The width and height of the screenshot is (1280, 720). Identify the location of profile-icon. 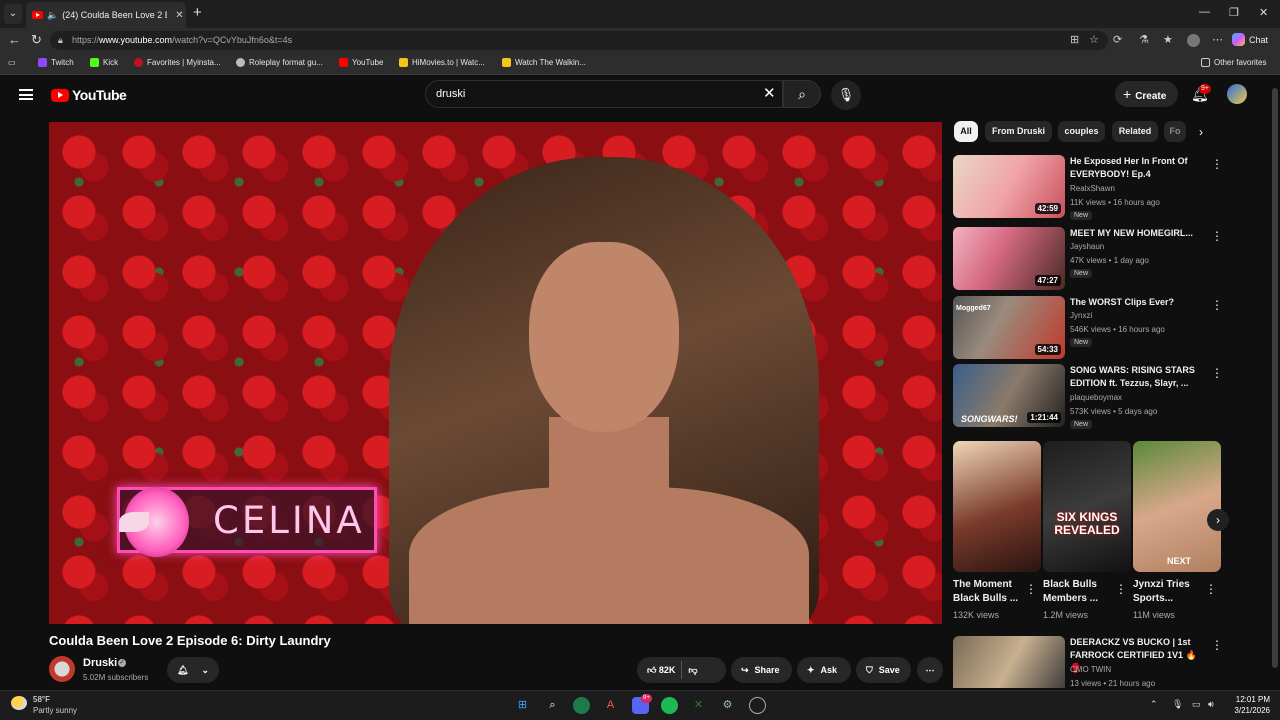
(1193, 40).